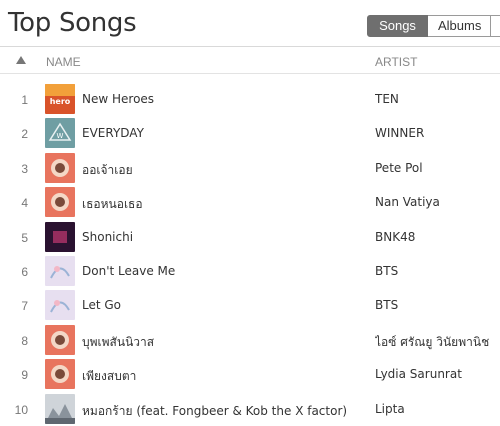 This screenshot has width=500, height=426. I want to click on song-row: 8 บุพเพสันนิวาส ไอซ์ ศรัณยู วินัยพานิช, so click(250, 340).